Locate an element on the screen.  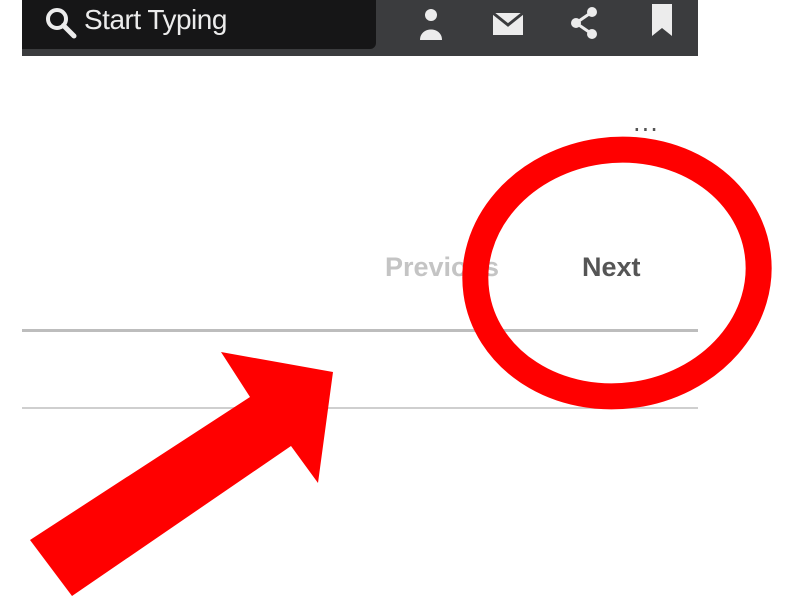
share-icon is located at coordinates (584, 22).